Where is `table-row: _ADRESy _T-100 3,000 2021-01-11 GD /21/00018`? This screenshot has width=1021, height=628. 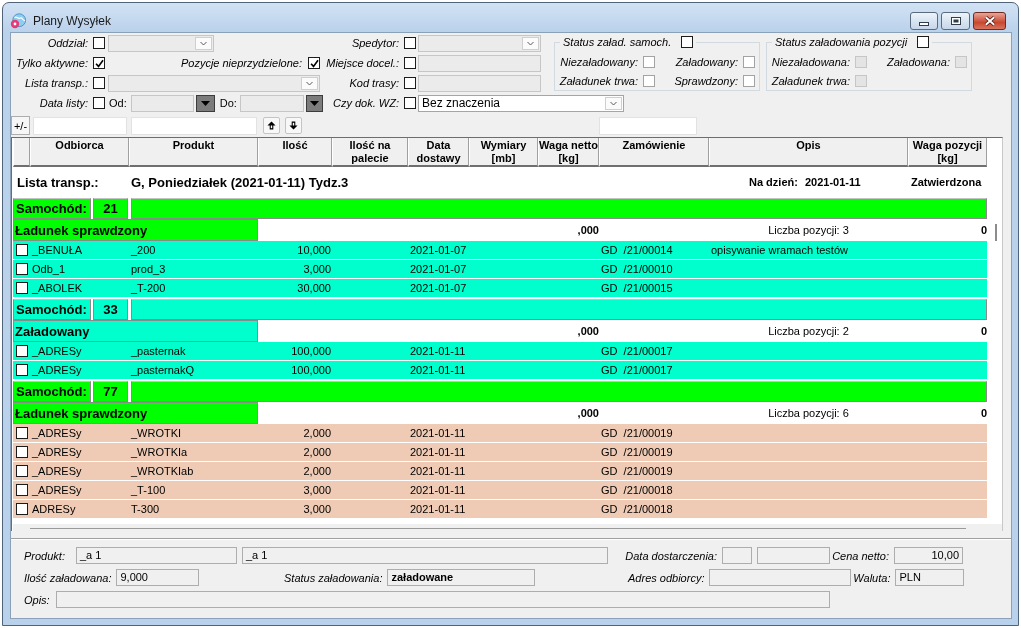
table-row: _ADRESy _T-100 3,000 2021-01-11 GD /21/00018 is located at coordinates (500, 490).